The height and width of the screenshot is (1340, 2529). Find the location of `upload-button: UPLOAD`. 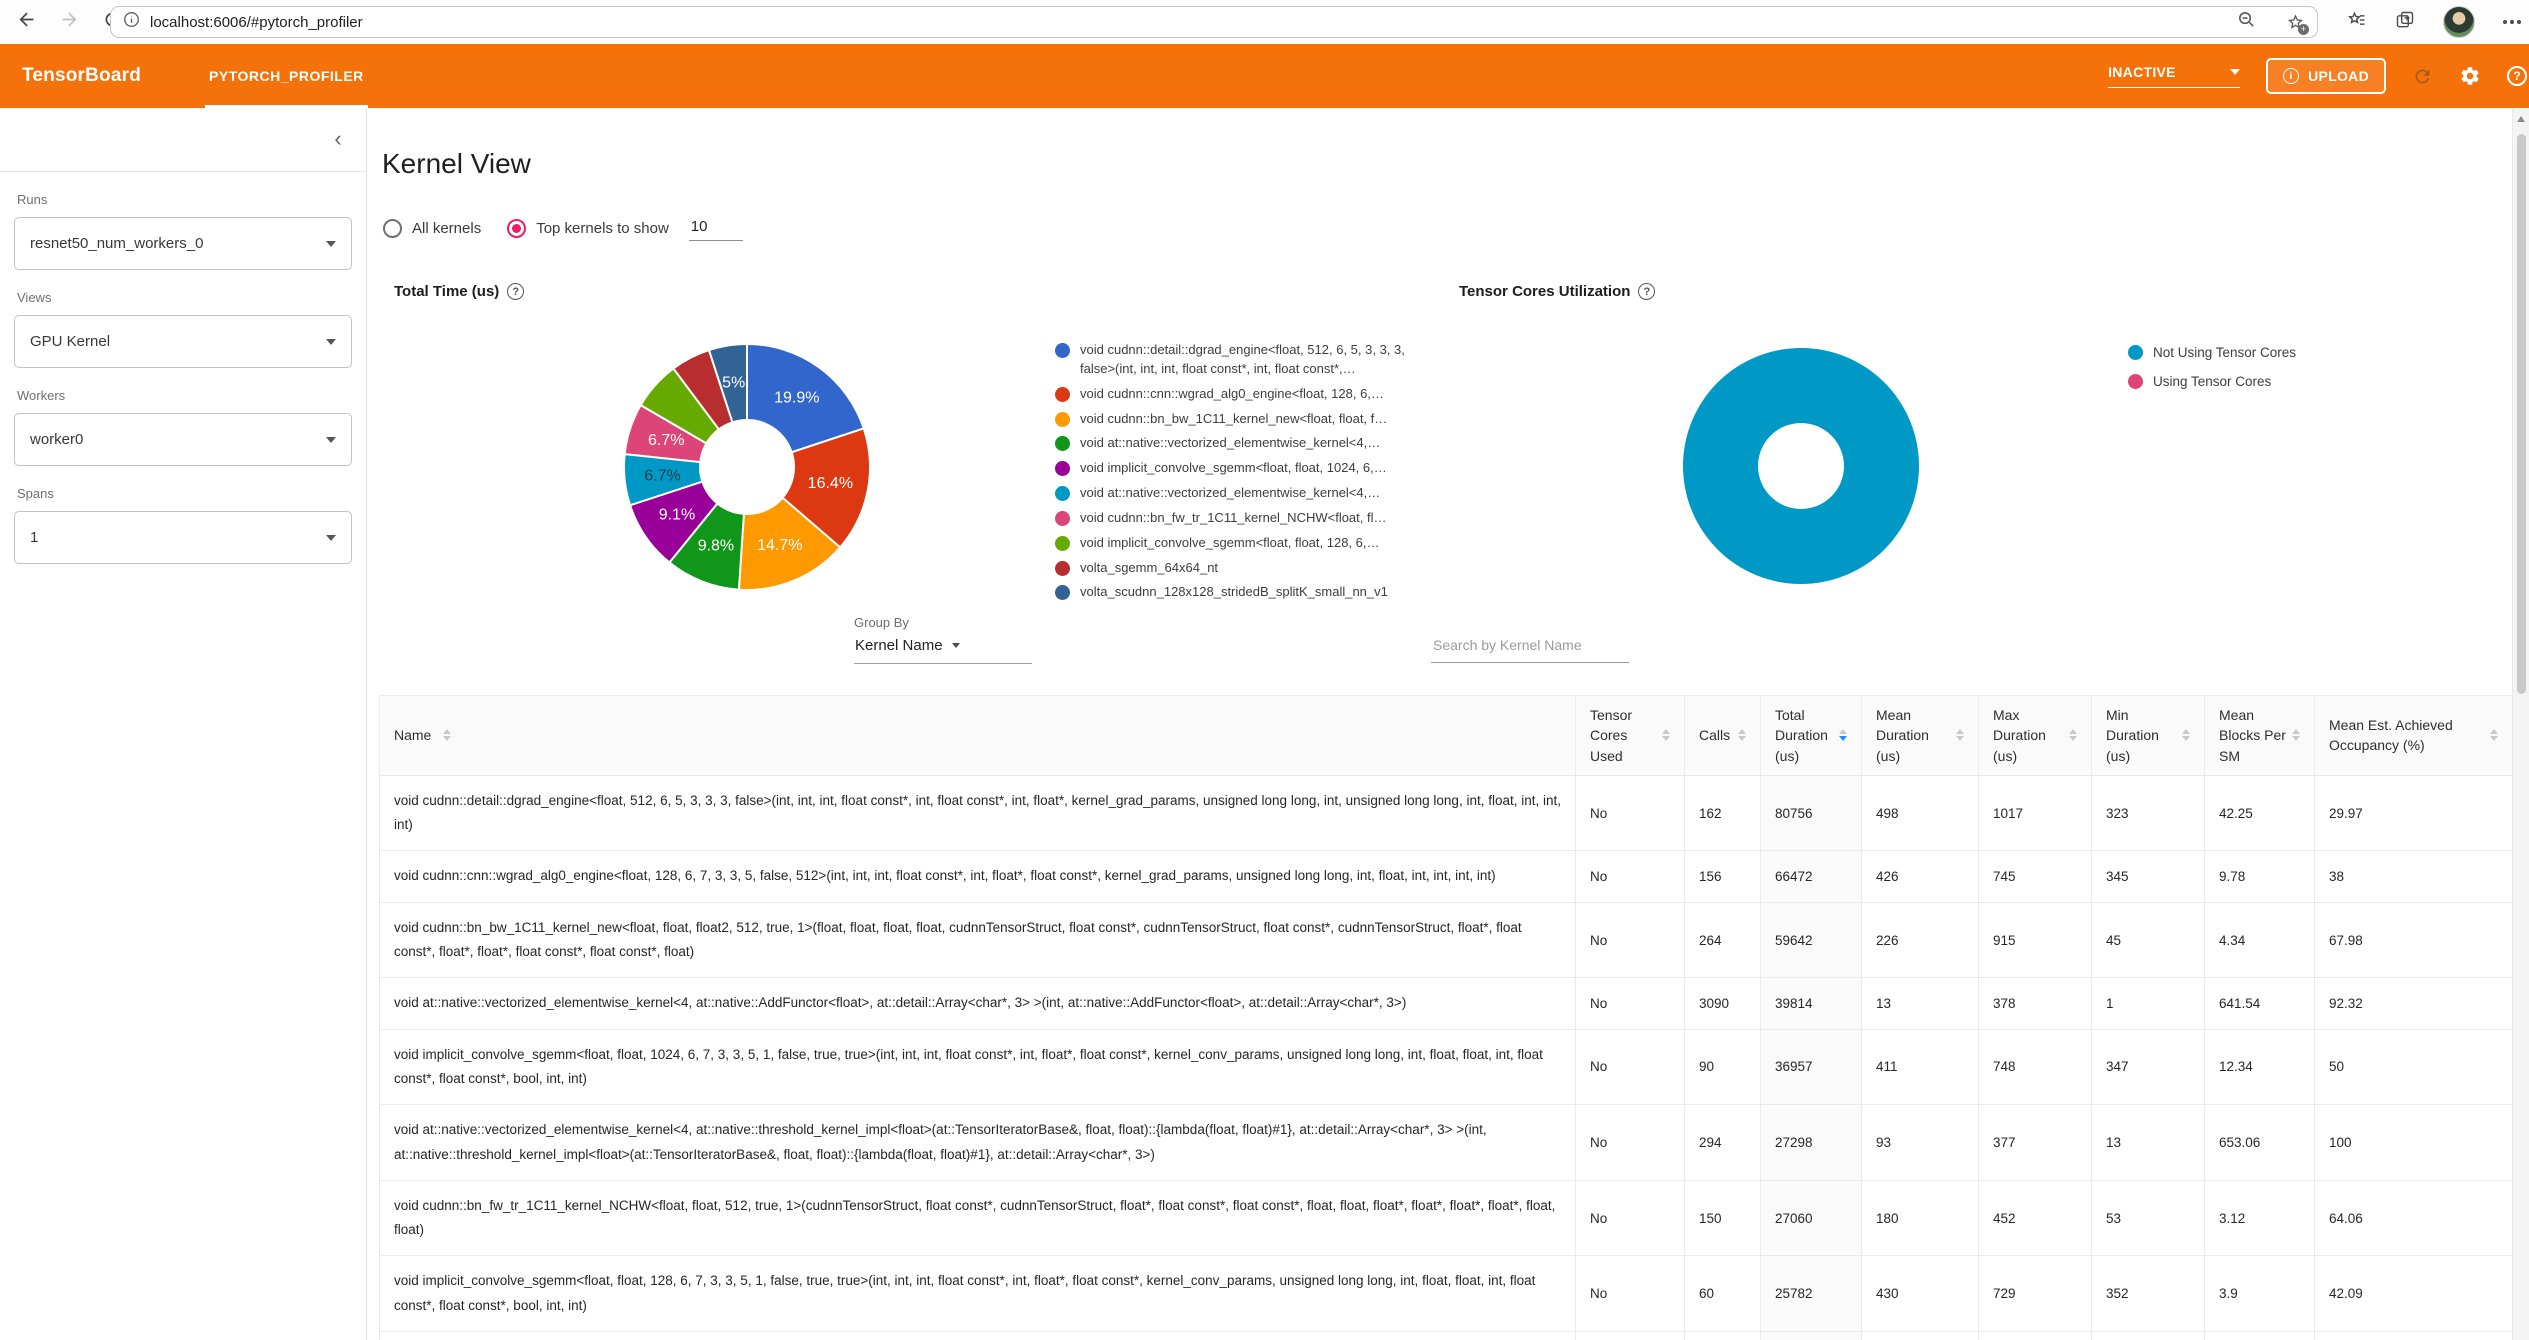

upload-button: UPLOAD is located at coordinates (2326, 76).